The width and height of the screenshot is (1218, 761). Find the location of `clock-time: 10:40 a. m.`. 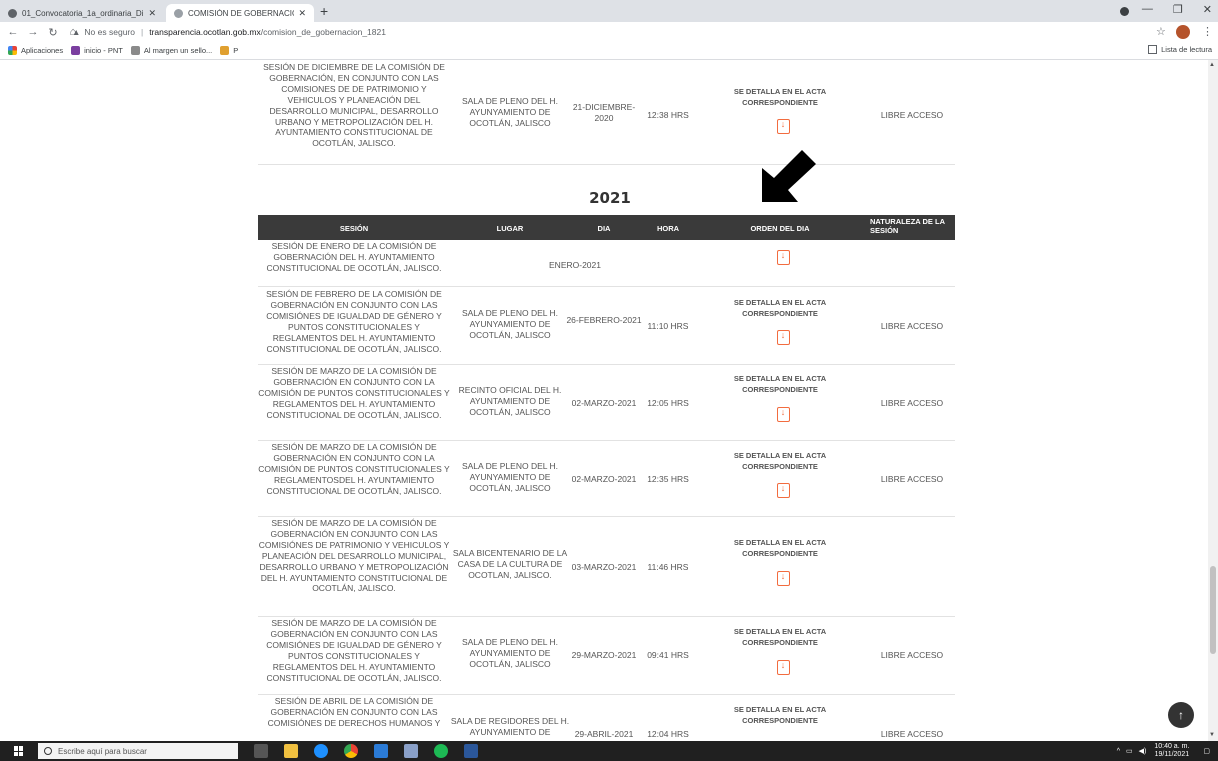

clock-time: 10:40 a. m. is located at coordinates (1172, 746).